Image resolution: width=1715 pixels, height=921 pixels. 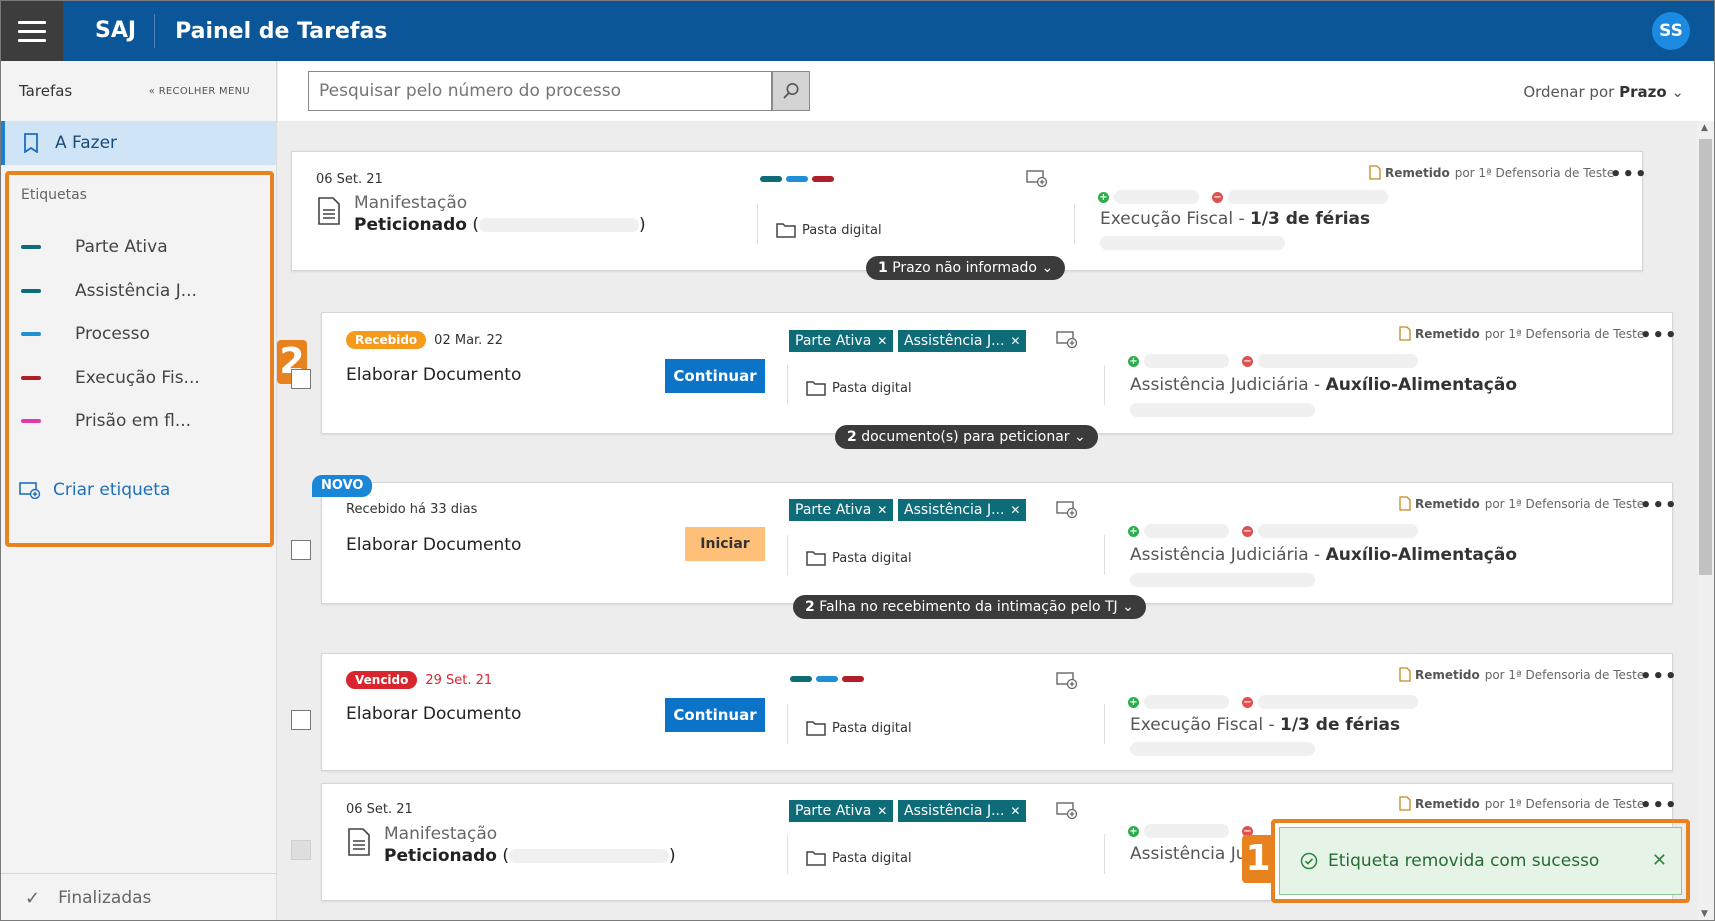 What do you see at coordinates (199, 91) in the screenshot?
I see `collapse-menu-button: « RECOLHER MENU` at bounding box center [199, 91].